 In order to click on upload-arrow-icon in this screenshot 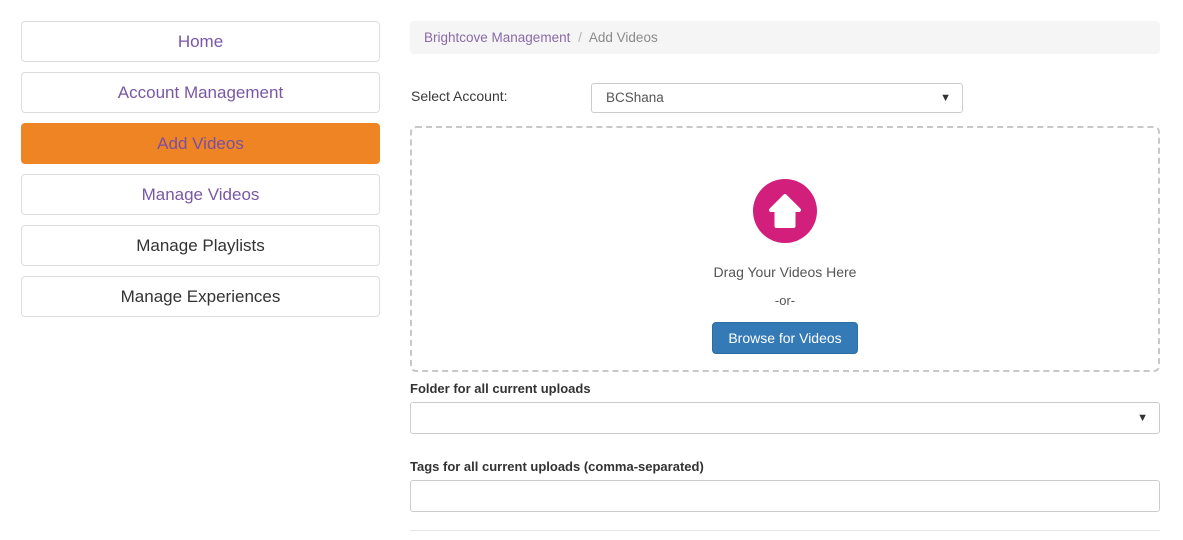, I will do `click(785, 211)`.